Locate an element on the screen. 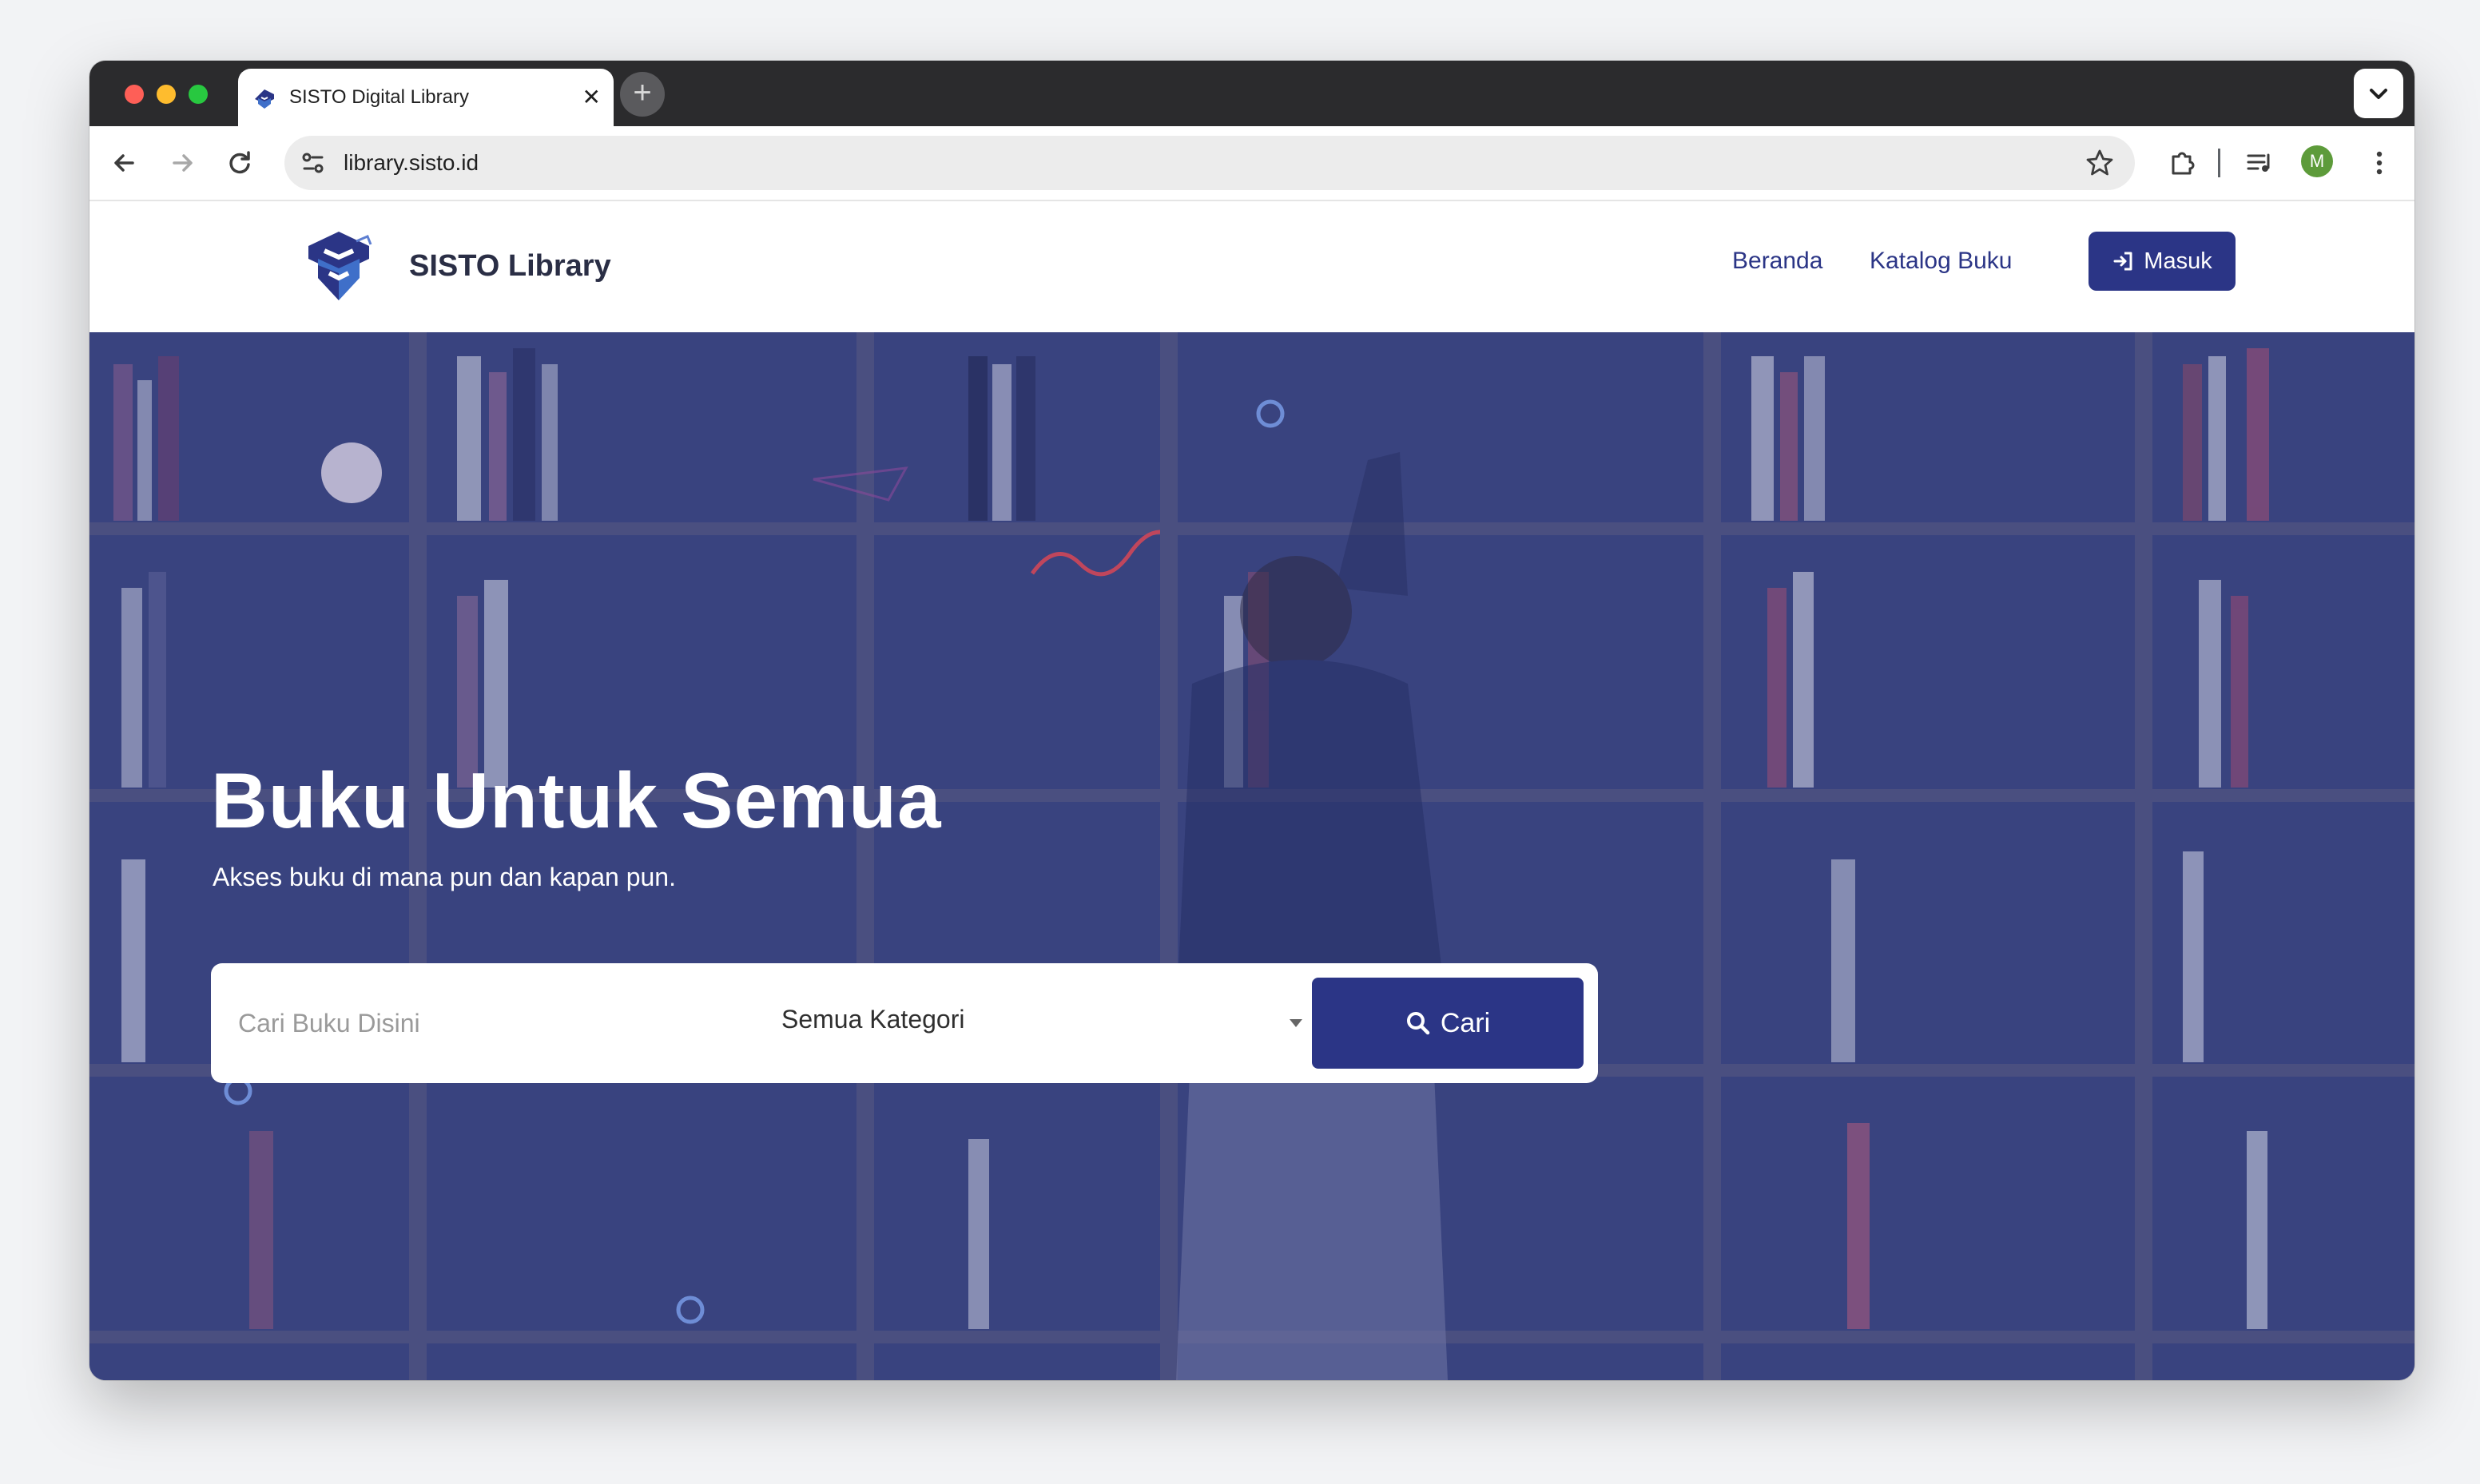 Image resolution: width=2480 pixels, height=1484 pixels. toolbar-divider is located at coordinates (2219, 163).